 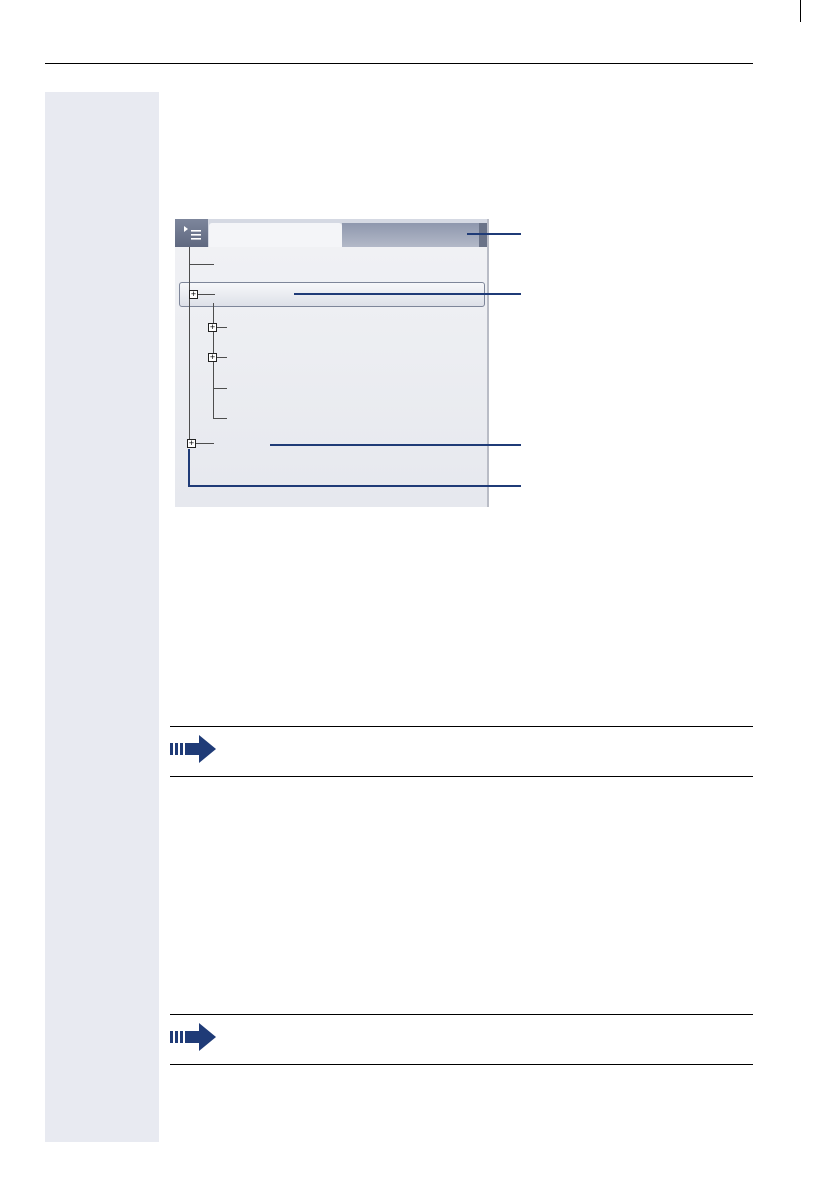 What do you see at coordinates (189, 468) in the screenshot?
I see `callout-line-tree-vertical` at bounding box center [189, 468].